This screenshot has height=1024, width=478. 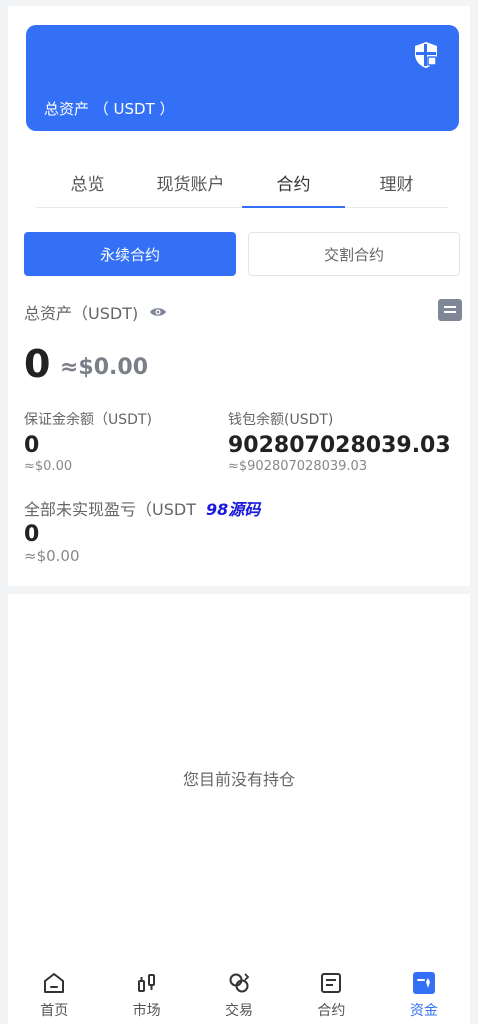 I want to click on nav-trade: 交易, so click(x=239, y=995).